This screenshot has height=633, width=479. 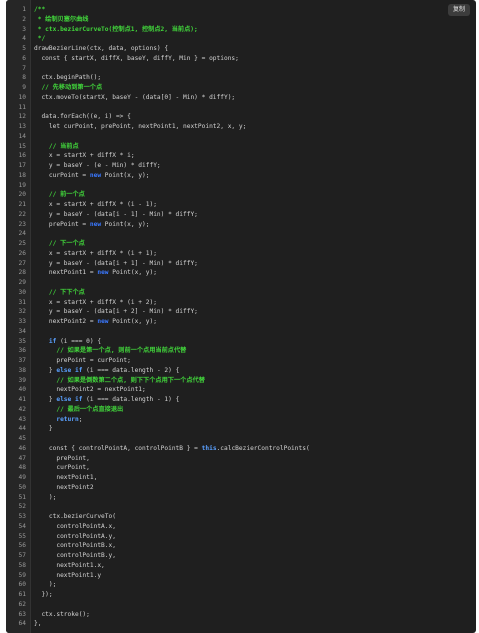 What do you see at coordinates (22, 156) in the screenshot?
I see `line-number: 16` at bounding box center [22, 156].